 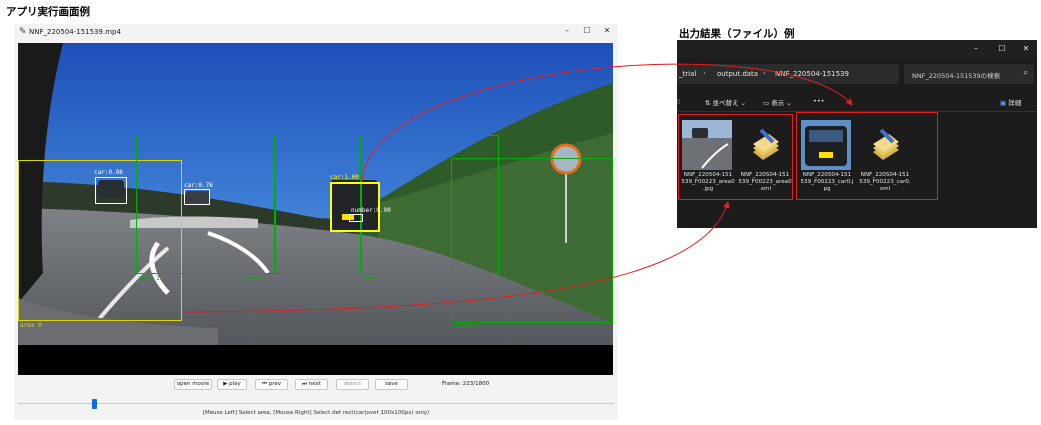 I want to click on explorer-toolbar: ▯ ⇅ 並べ替え ⌄ ▭ 表示 ⌄ ••• ▣ 詳細, so click(x=857, y=102).